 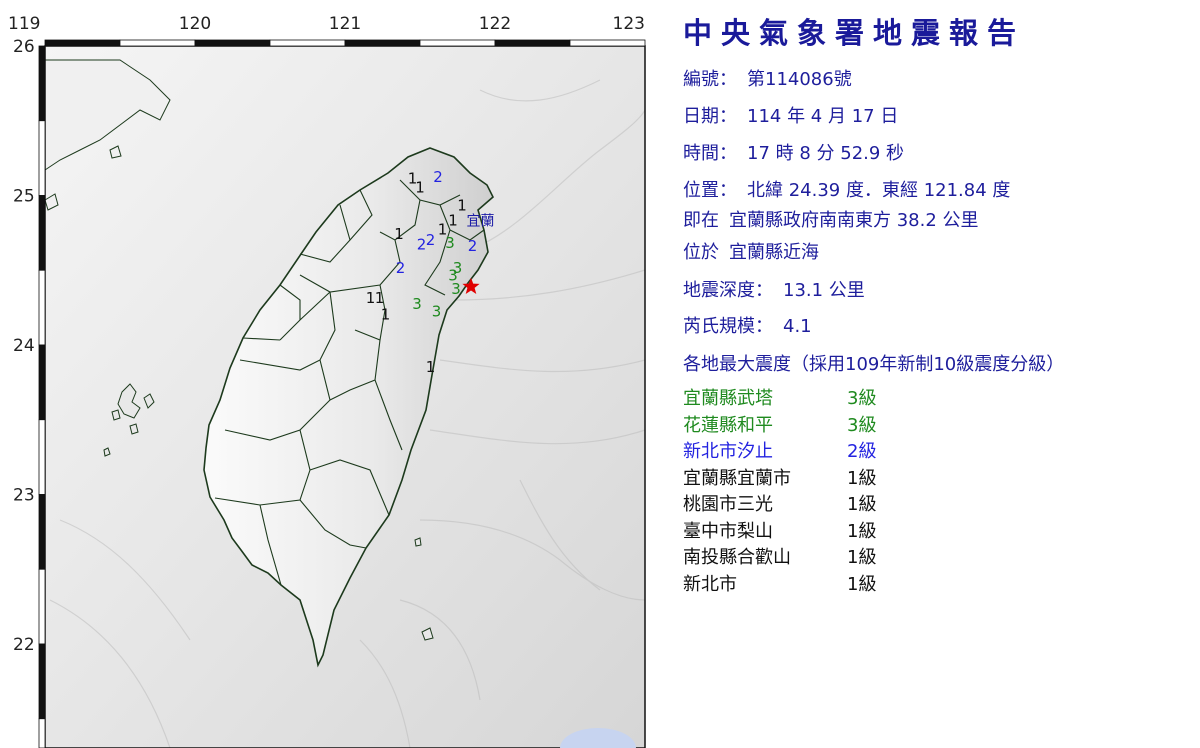 What do you see at coordinates (854, 220) in the screenshot?
I see `located-value: 宜蘭縣政府南南東方 38.2 公里` at bounding box center [854, 220].